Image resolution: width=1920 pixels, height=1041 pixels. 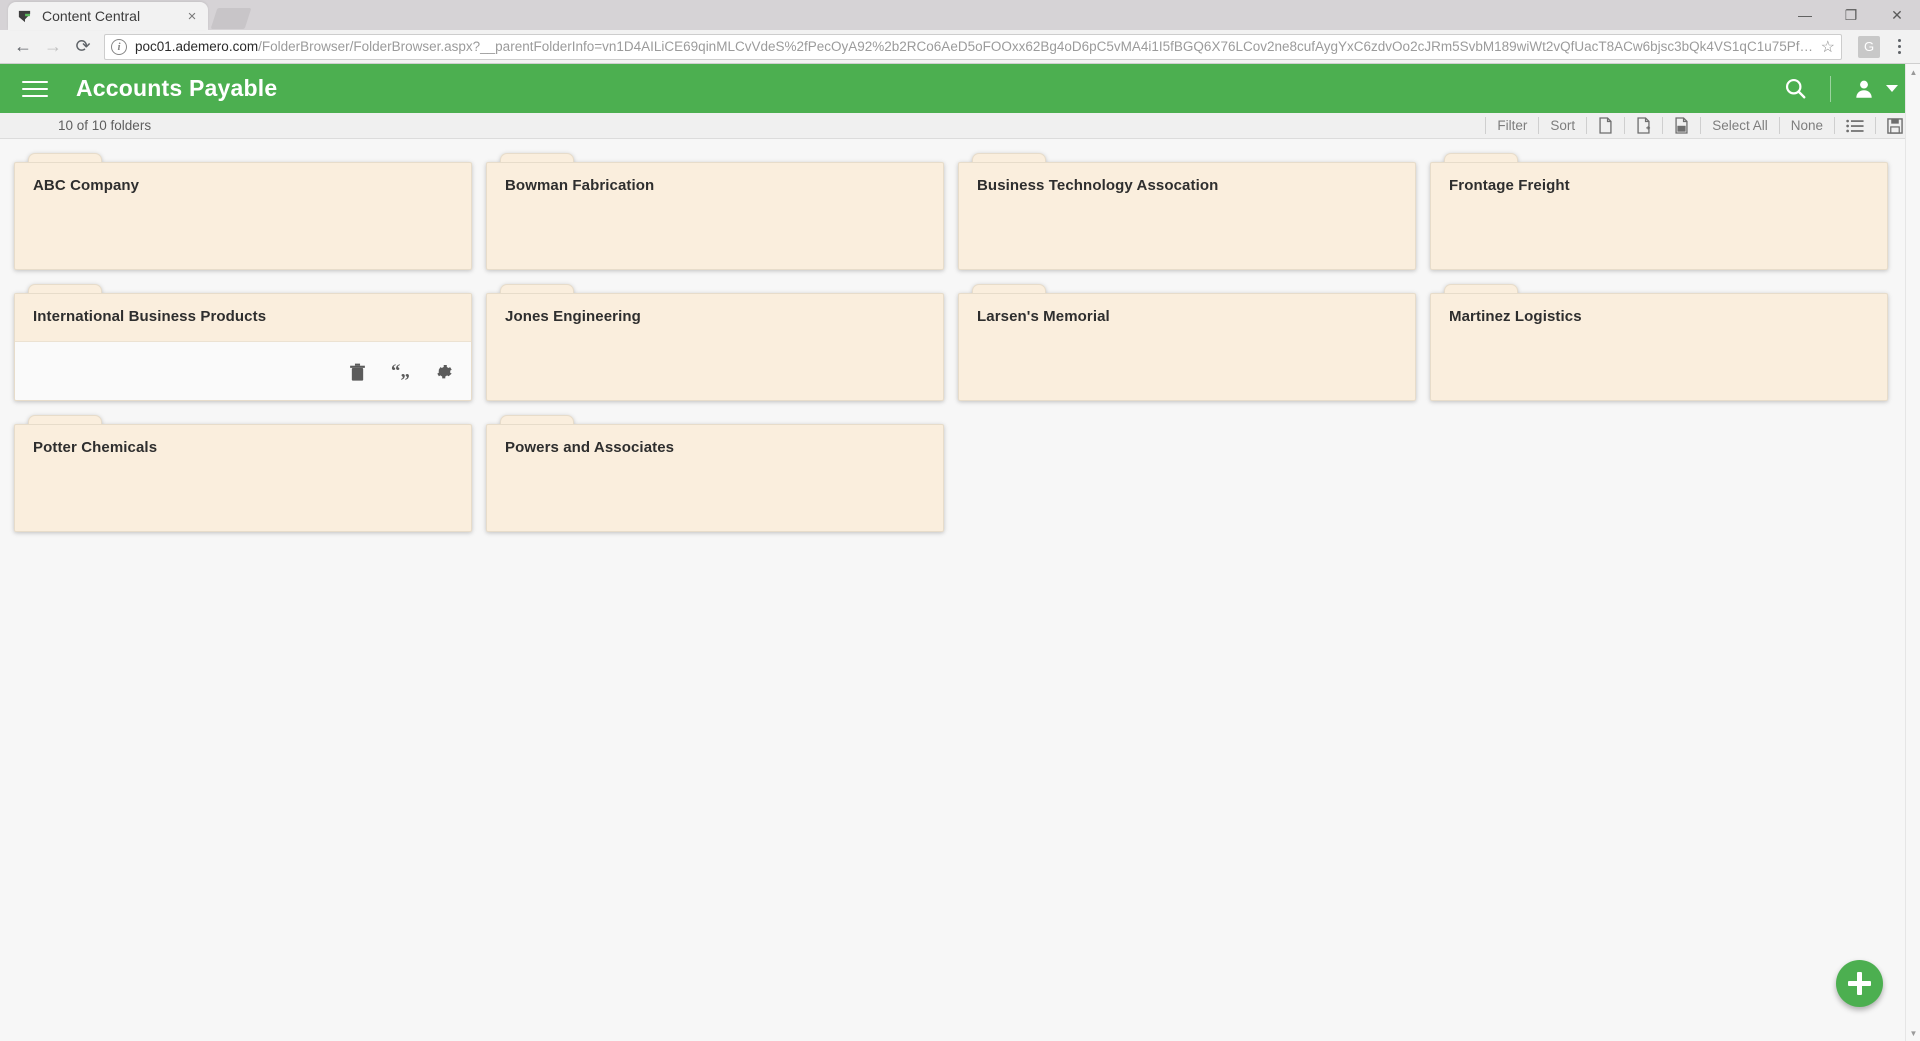 I want to click on minimize-icon: —, so click(x=1805, y=15).